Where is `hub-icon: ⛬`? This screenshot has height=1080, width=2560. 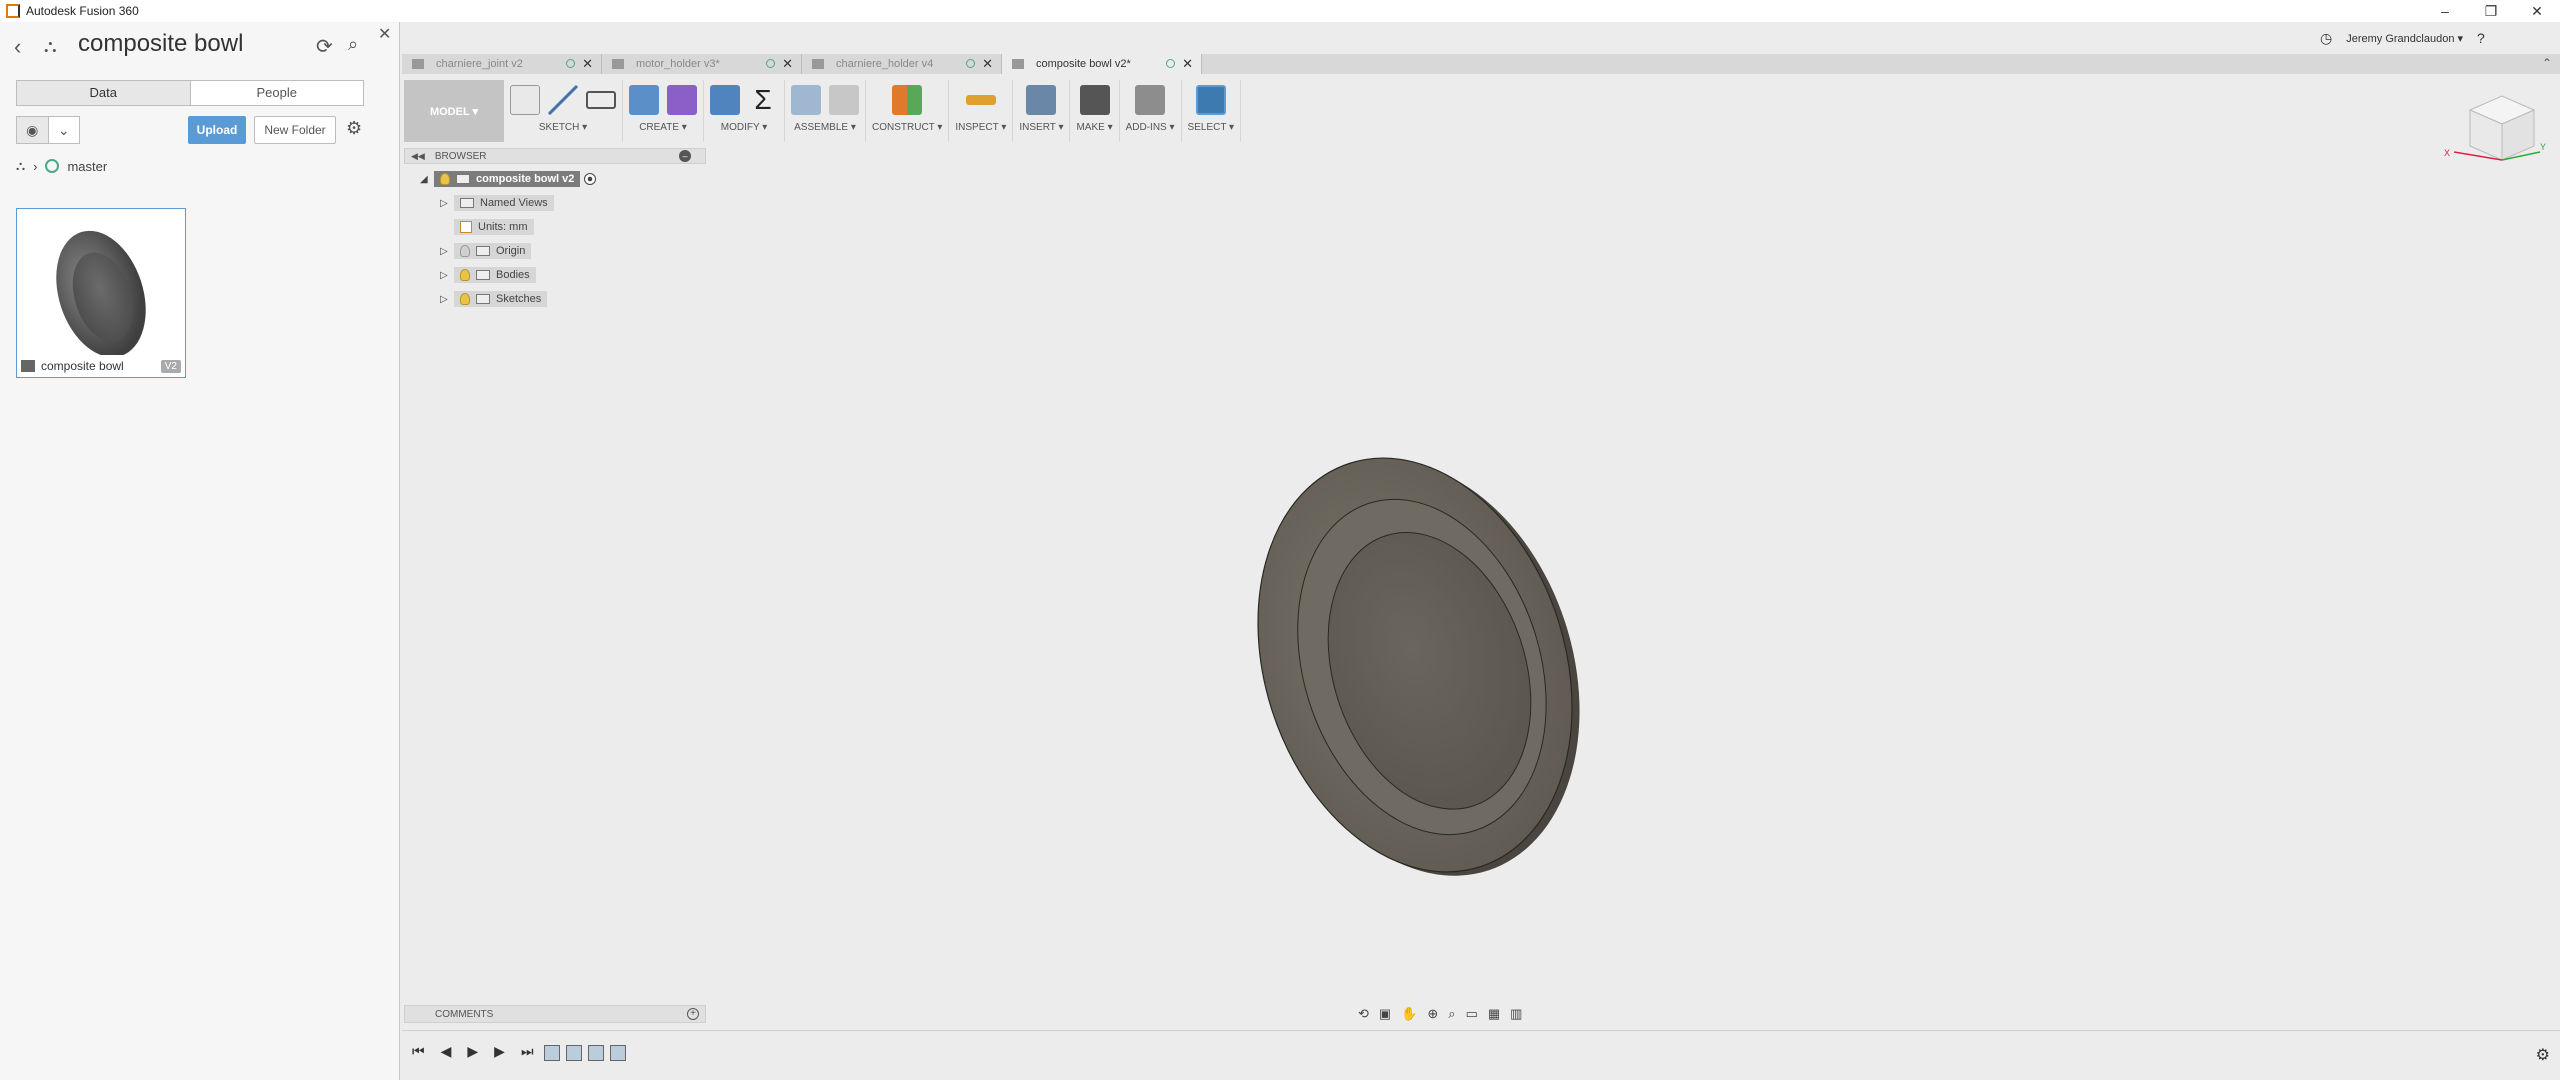 hub-icon: ⛬ is located at coordinates (20, 166).